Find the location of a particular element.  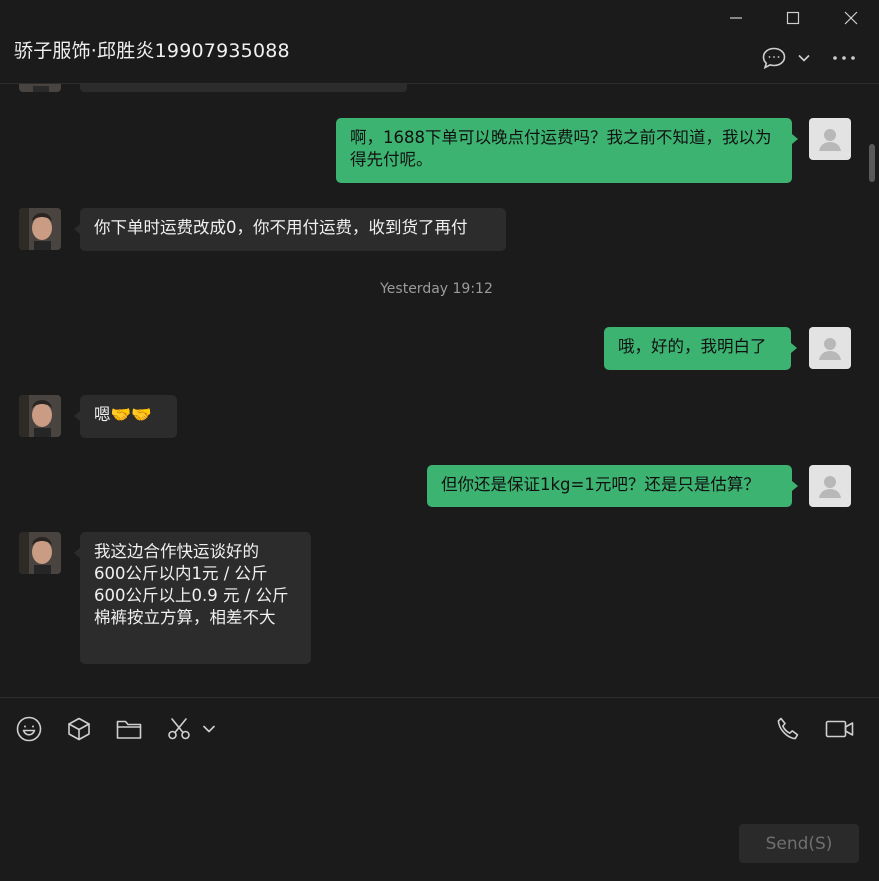

composer-divider is located at coordinates (439, 697).